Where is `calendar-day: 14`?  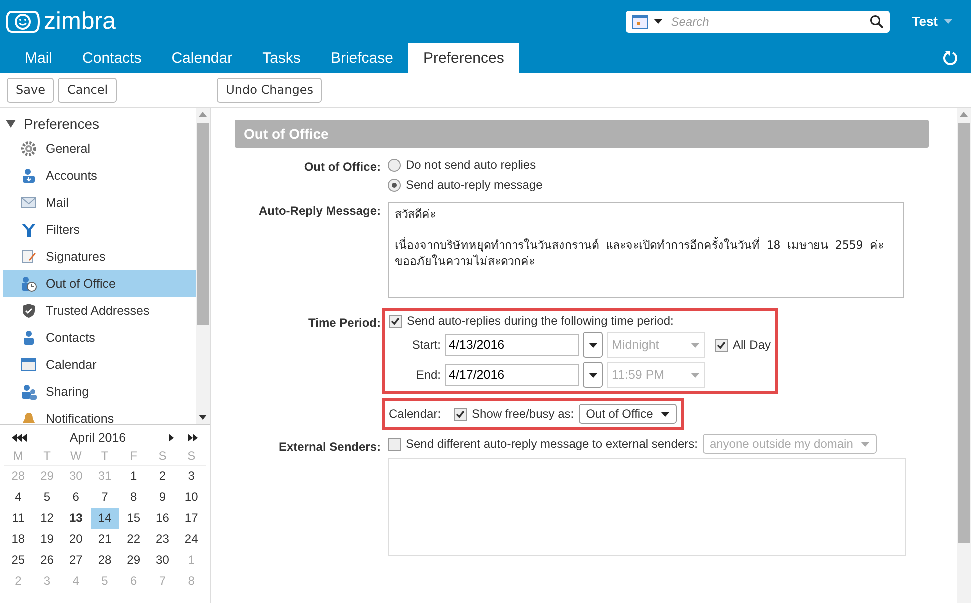
calendar-day: 14 is located at coordinates (105, 518).